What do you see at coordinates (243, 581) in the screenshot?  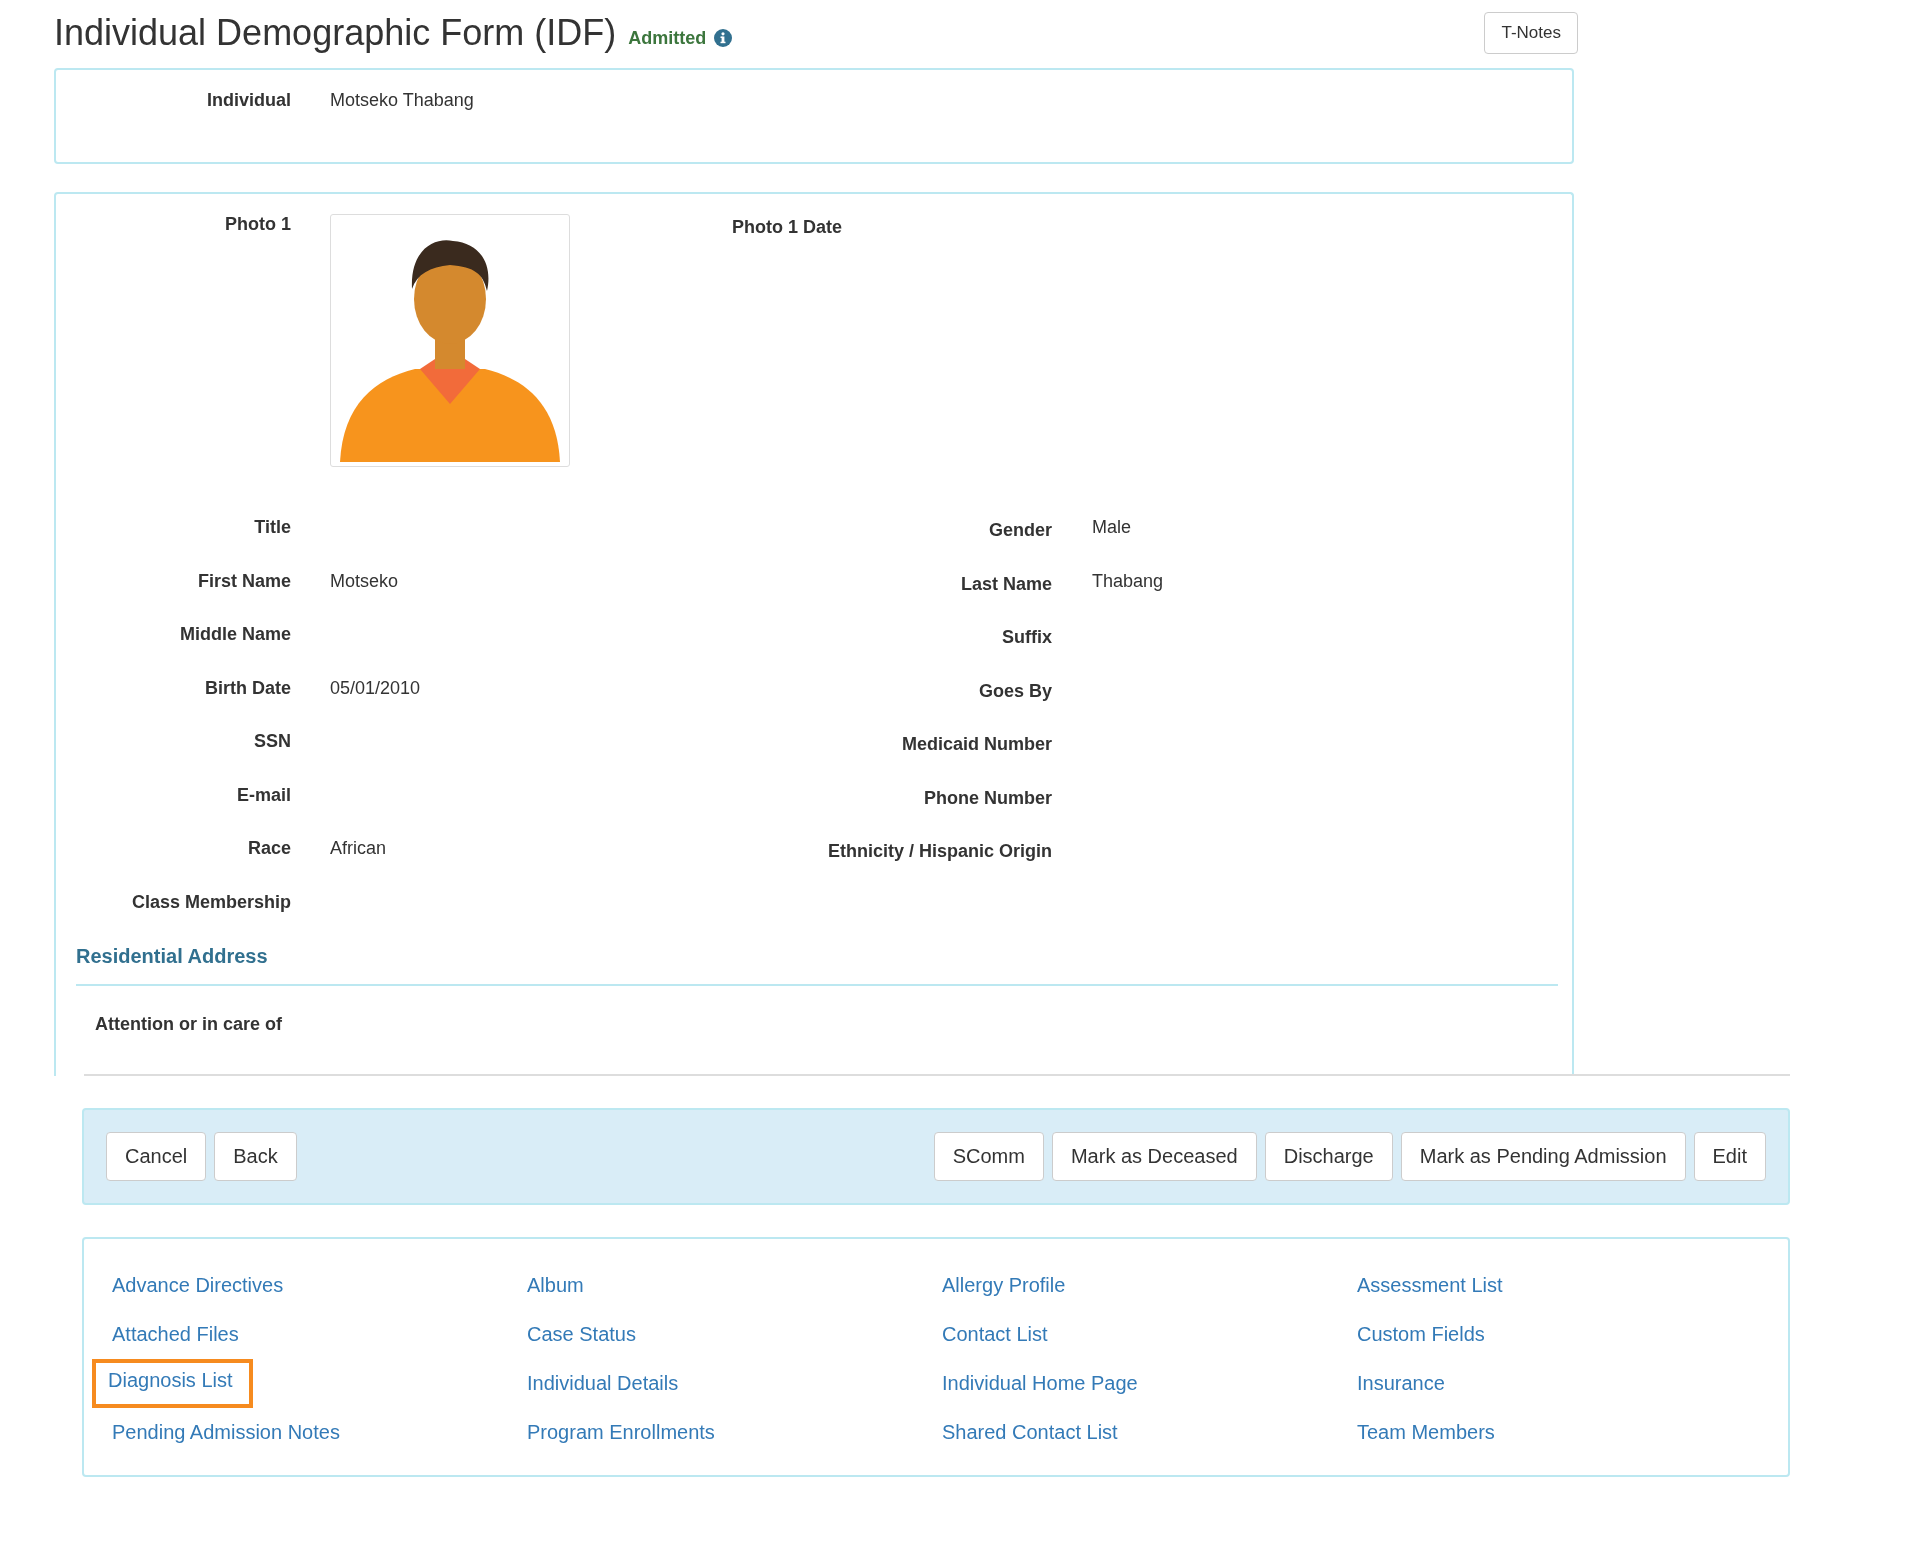 I see `field-label: First Name` at bounding box center [243, 581].